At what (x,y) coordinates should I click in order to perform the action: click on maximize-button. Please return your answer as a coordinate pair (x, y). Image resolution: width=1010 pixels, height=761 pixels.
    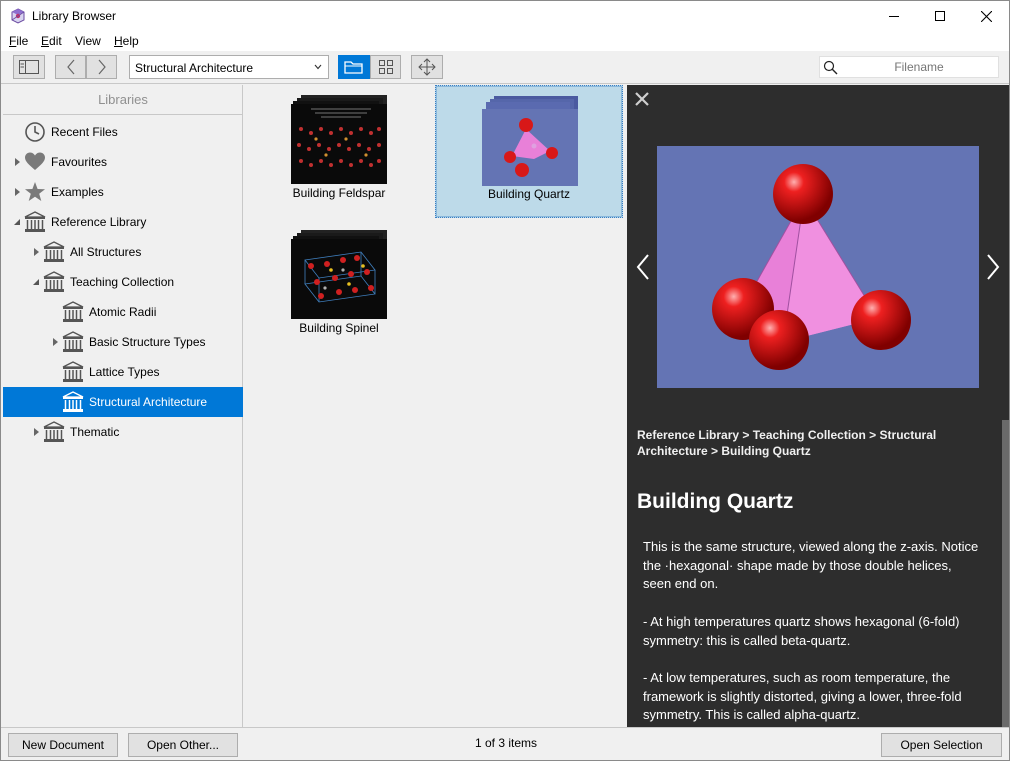
    Looking at the image, I should click on (940, 16).